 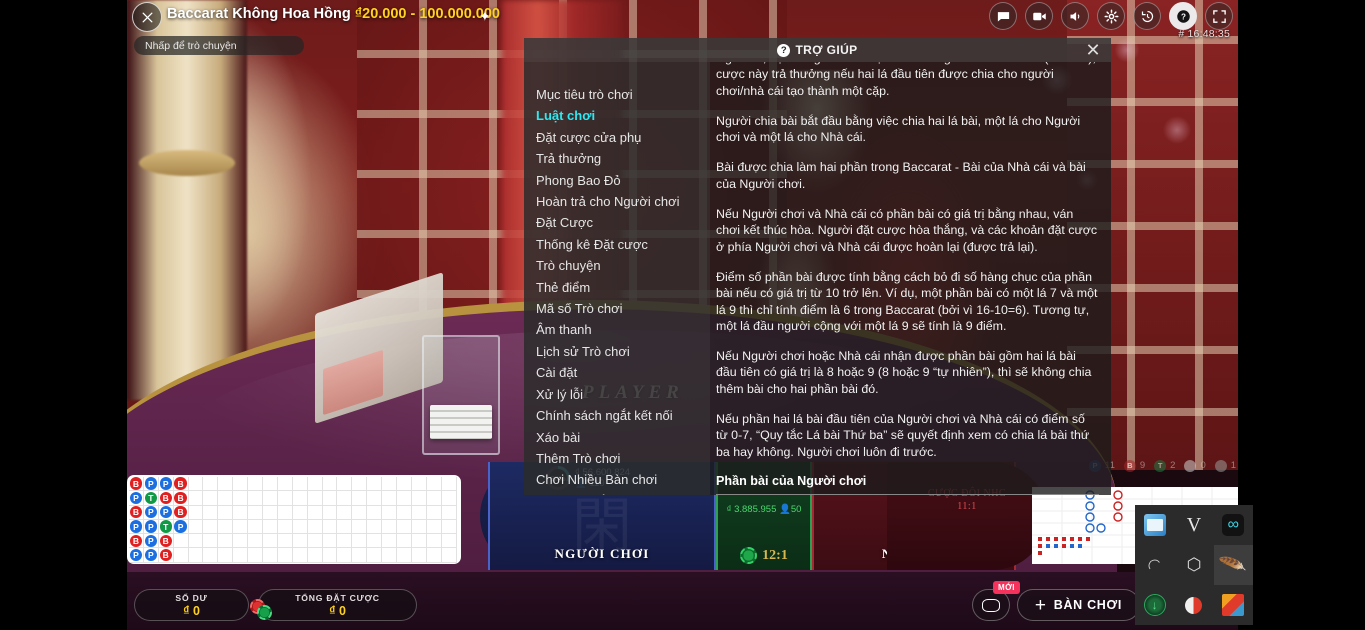 I want to click on bead-road: BPPBPTBBBPPBPPTPBPBPPB, so click(x=294, y=519).